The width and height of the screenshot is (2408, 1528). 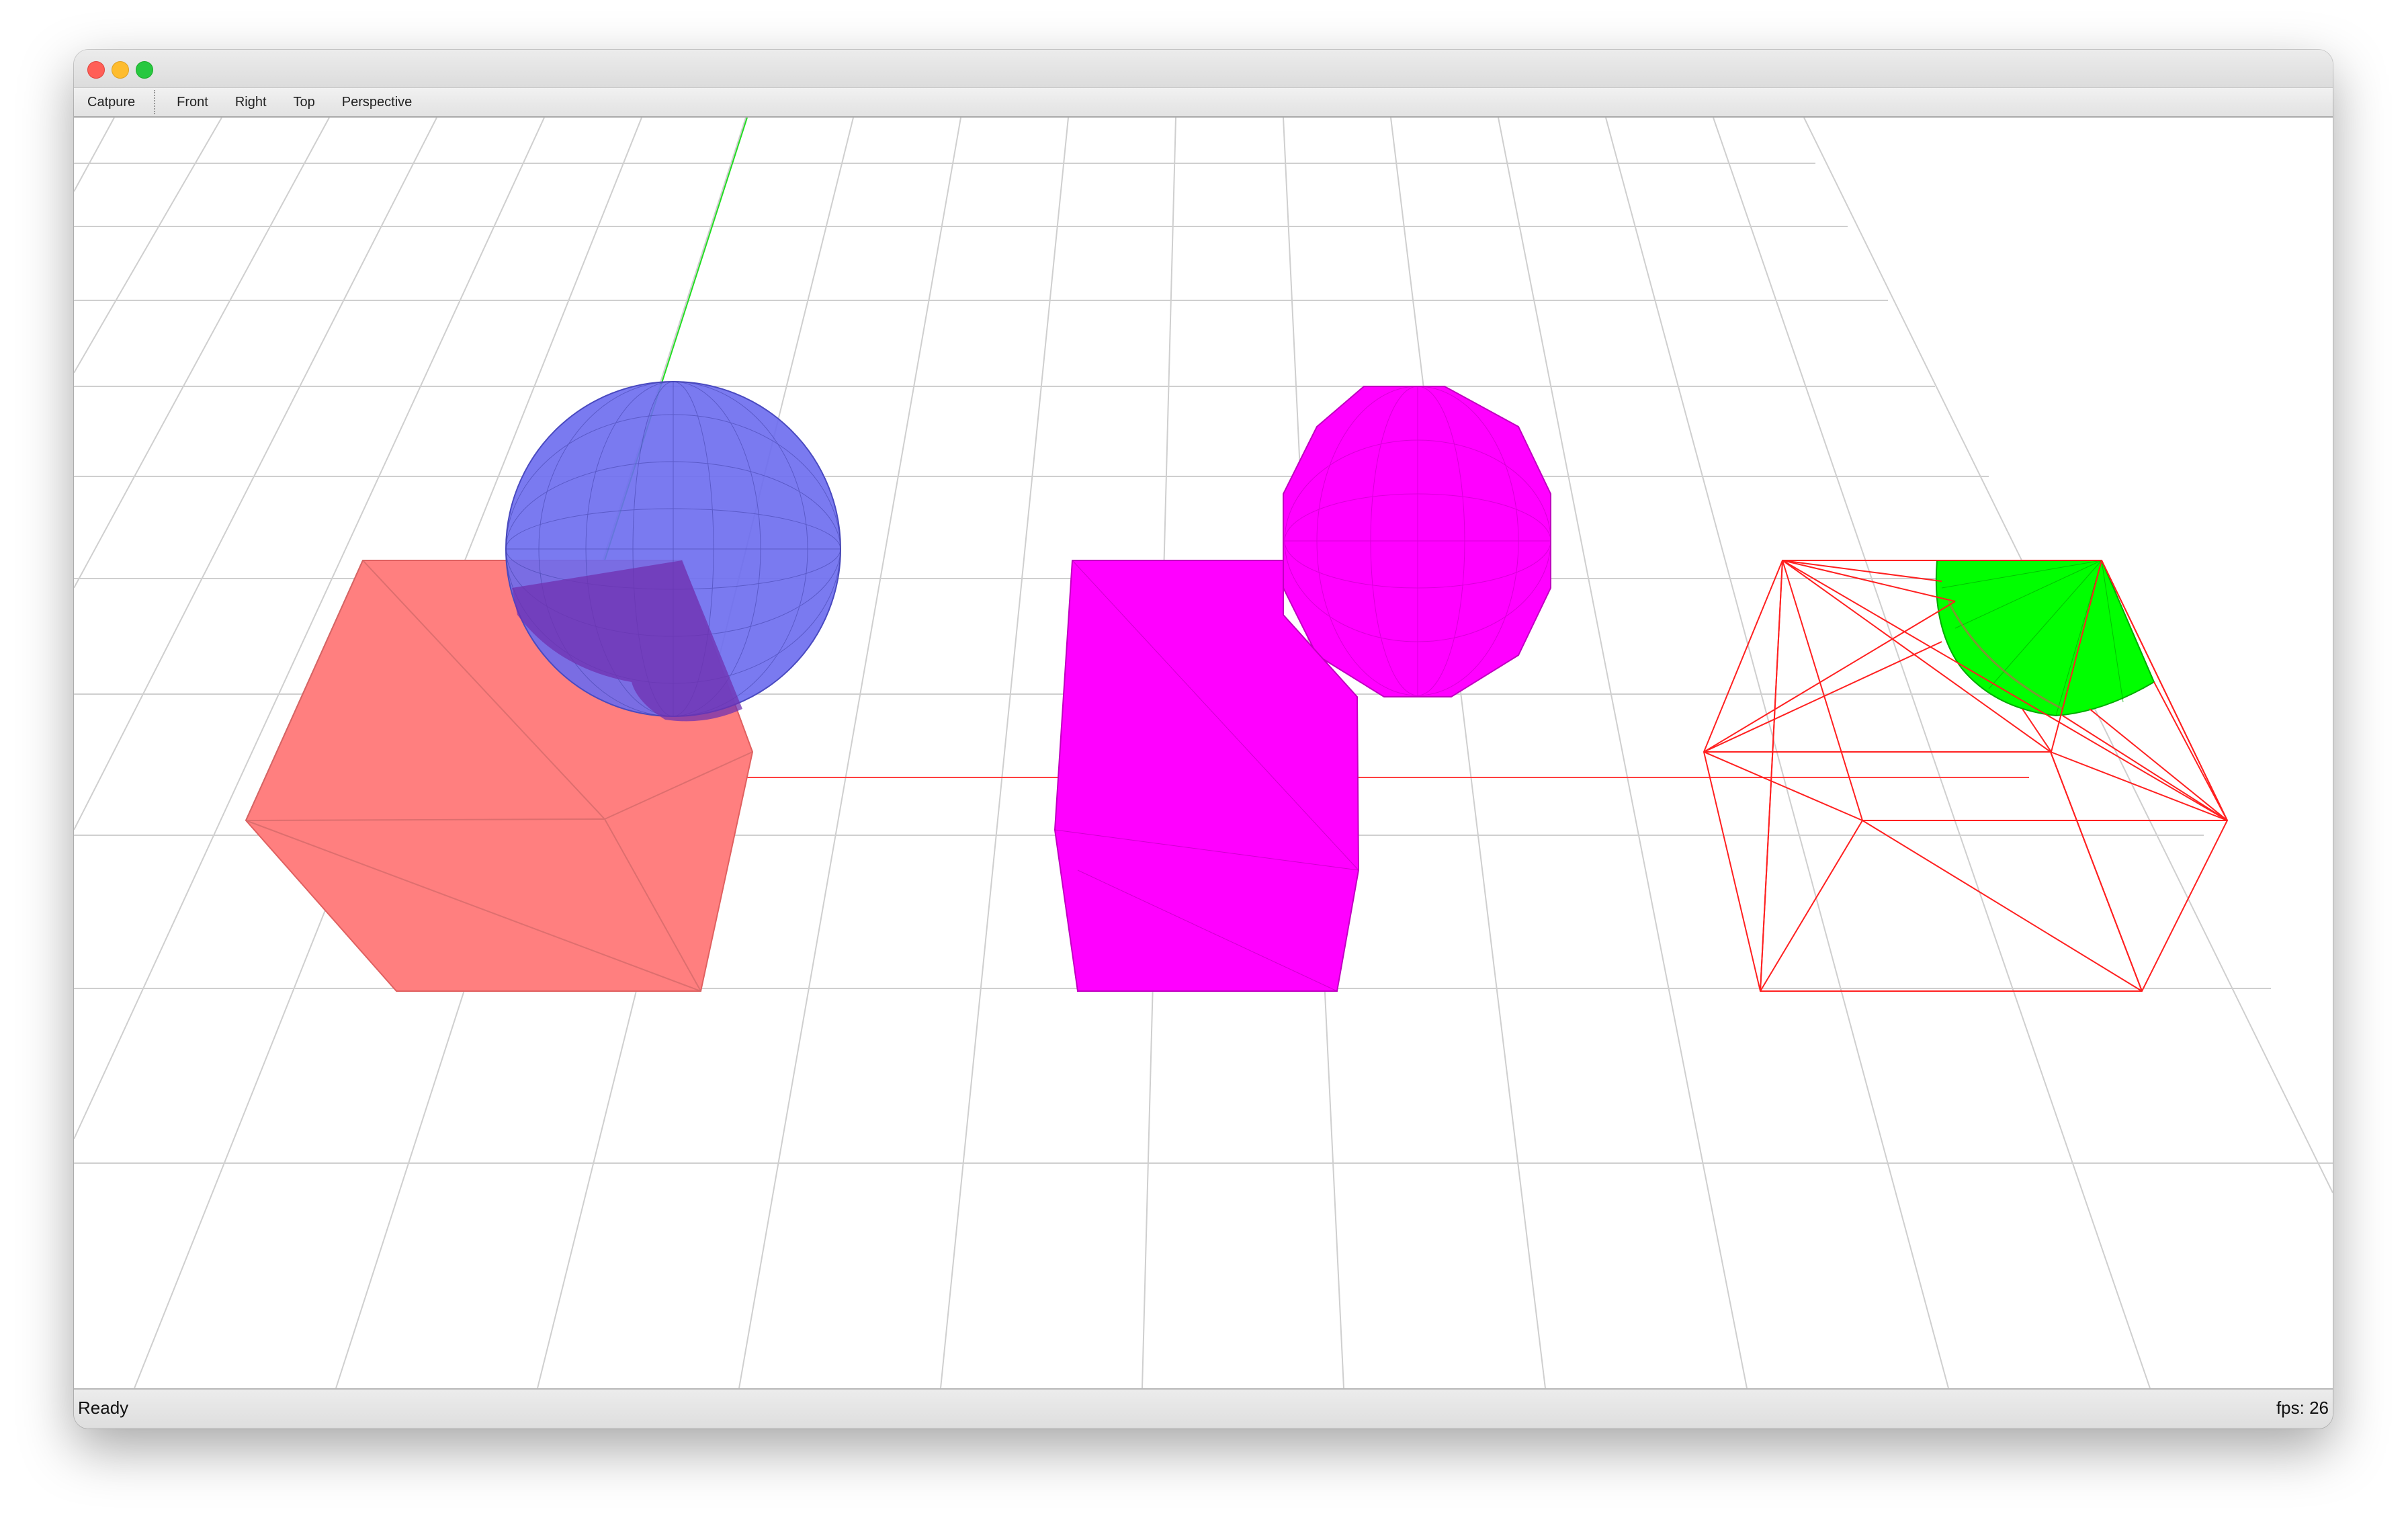 I want to click on zoom-window-button, so click(x=144, y=70).